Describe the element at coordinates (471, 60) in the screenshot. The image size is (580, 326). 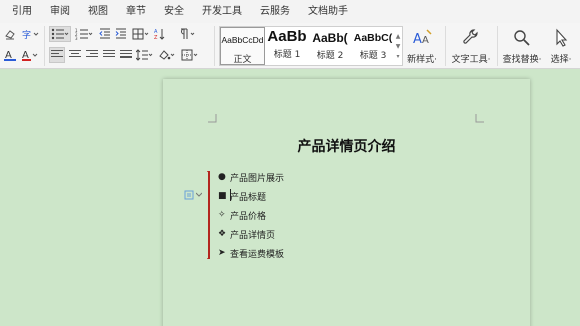
I see `text-tools-label: 文字工具·` at that location.